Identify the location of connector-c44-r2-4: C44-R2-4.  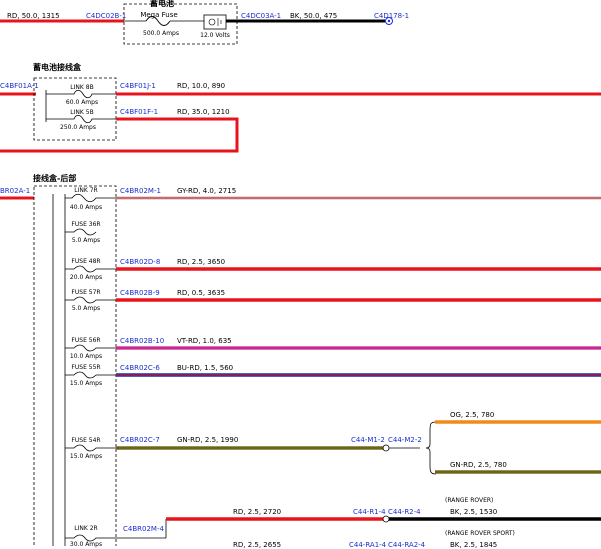
(404, 512).